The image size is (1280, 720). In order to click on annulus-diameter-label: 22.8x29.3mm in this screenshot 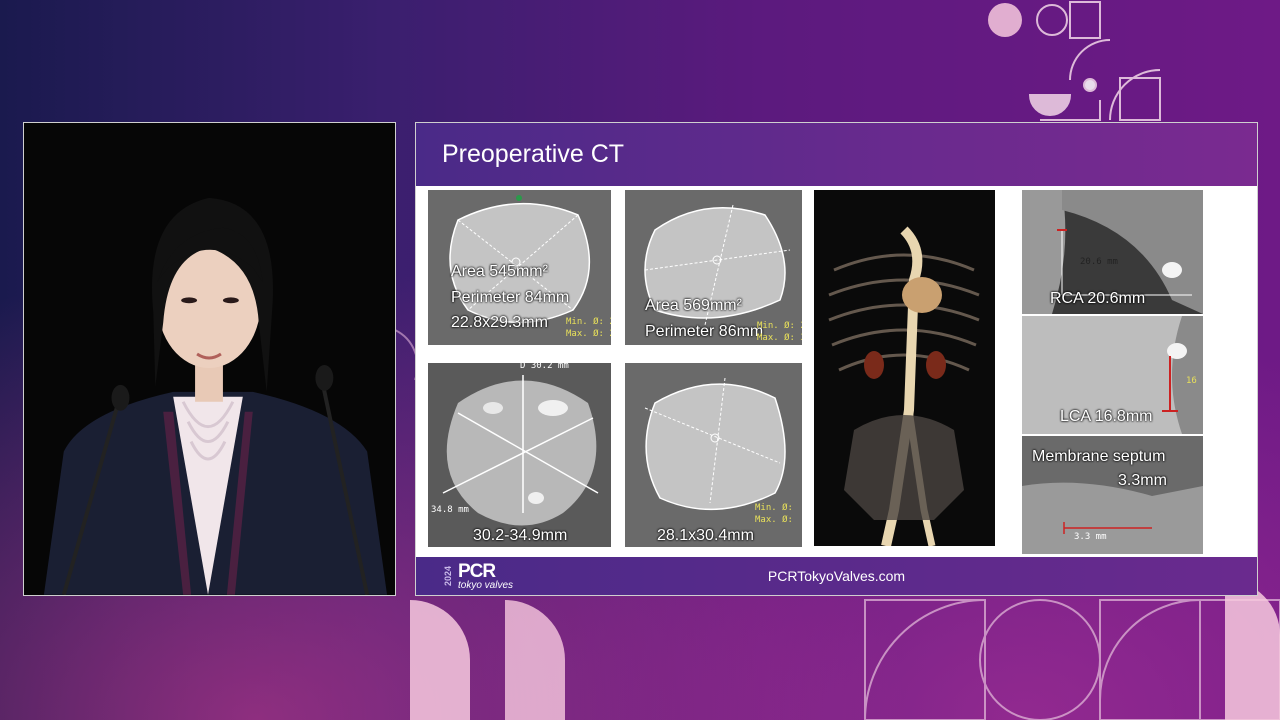, I will do `click(499, 322)`.